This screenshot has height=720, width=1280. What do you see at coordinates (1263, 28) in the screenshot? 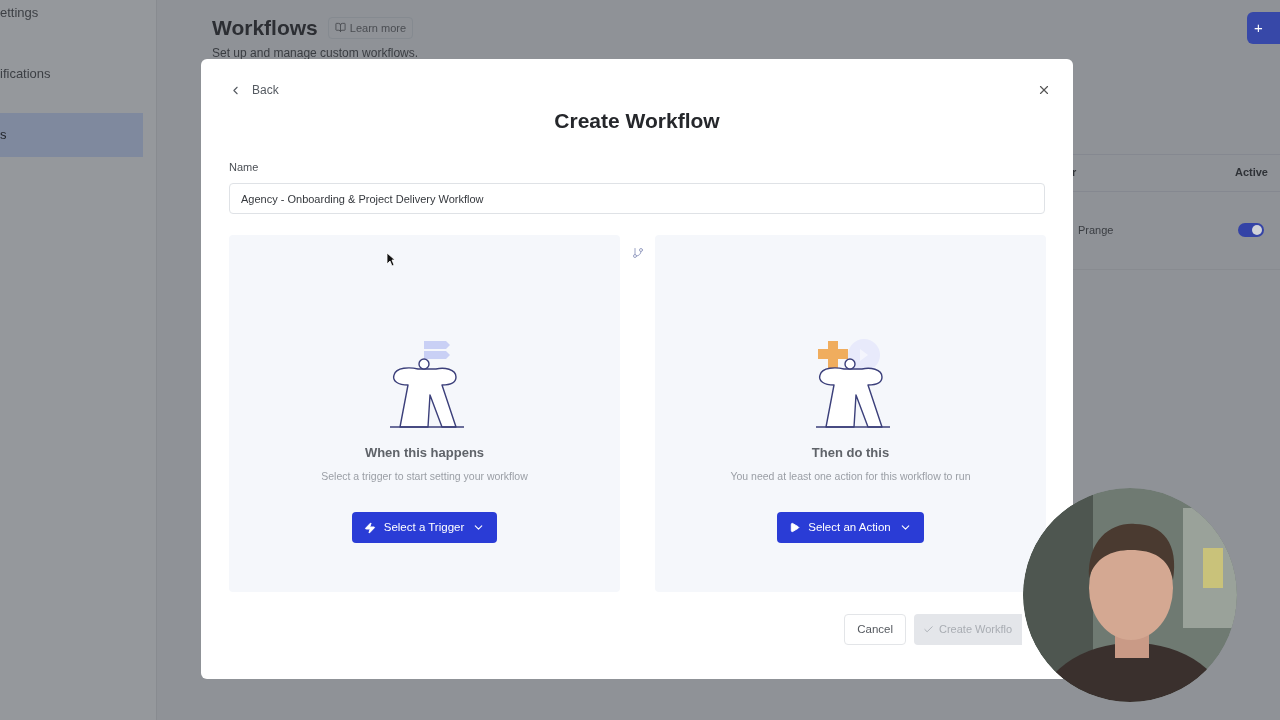
I see `add-button: +` at bounding box center [1263, 28].